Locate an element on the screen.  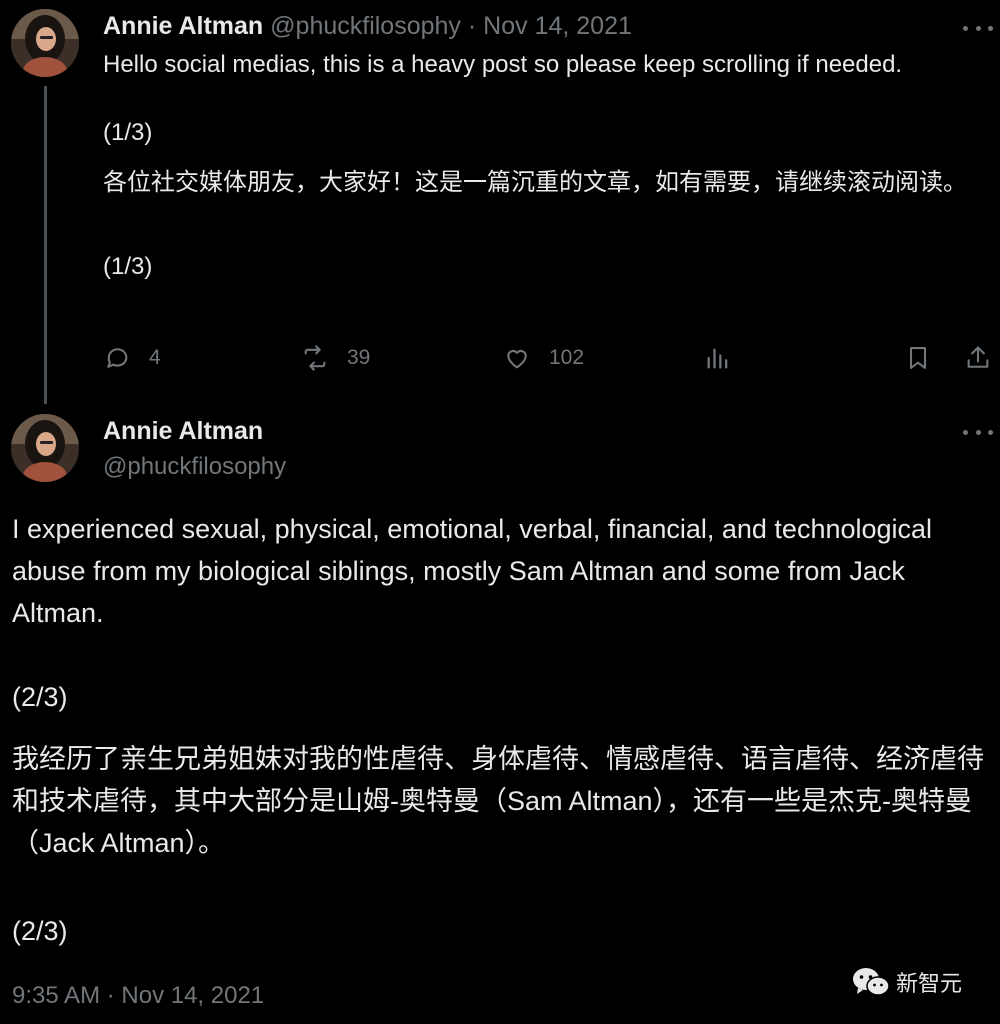
bookmark-button is located at coordinates (918, 358).